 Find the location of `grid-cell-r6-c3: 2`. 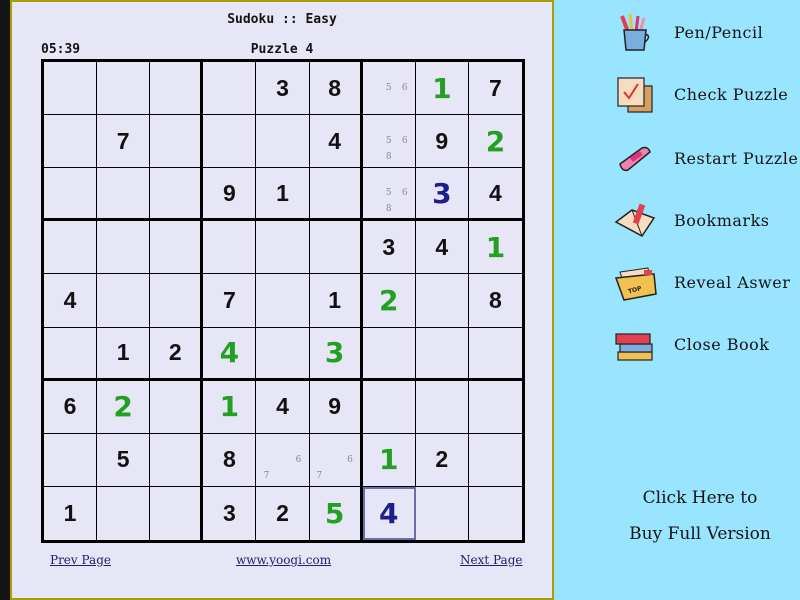

grid-cell-r6-c3: 2 is located at coordinates (177, 354).